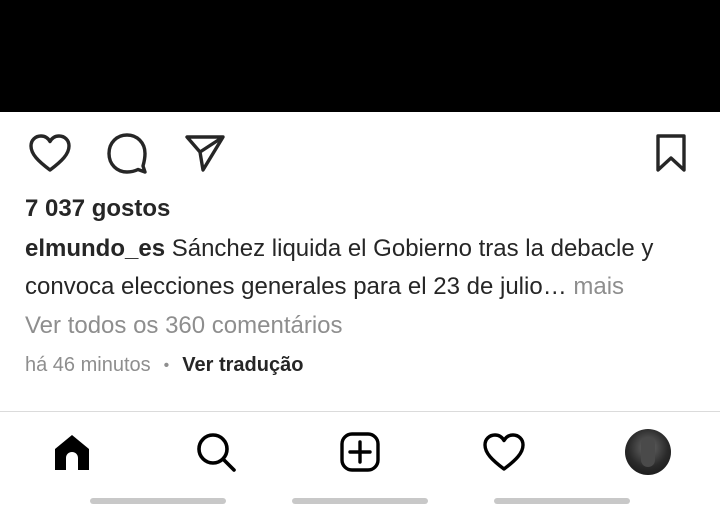  I want to click on nav-new-post, so click(360, 452).